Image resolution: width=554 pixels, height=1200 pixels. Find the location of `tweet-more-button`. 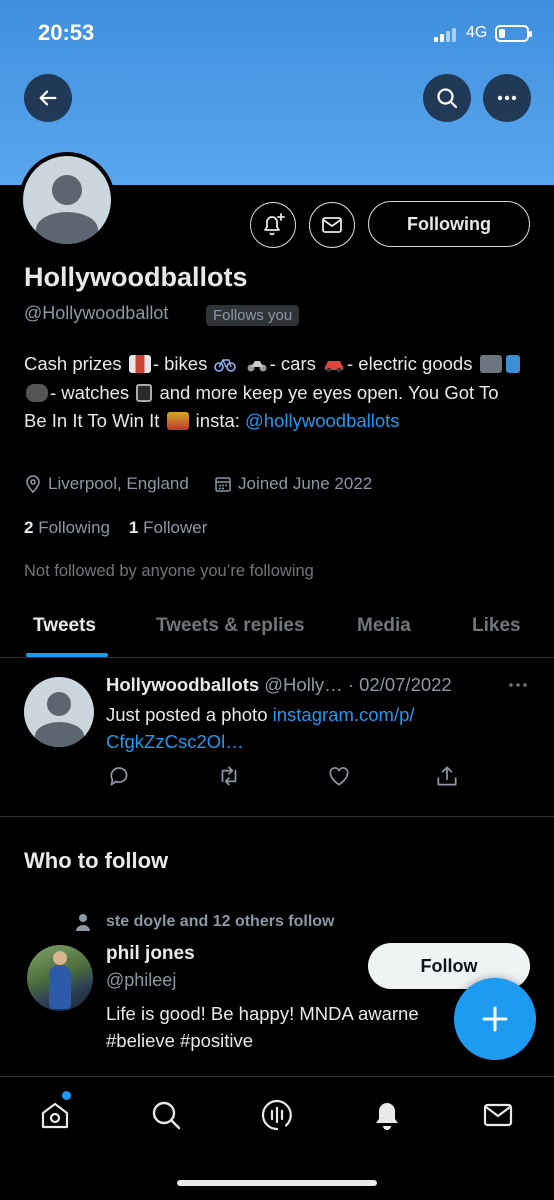

tweet-more-button is located at coordinates (518, 688).